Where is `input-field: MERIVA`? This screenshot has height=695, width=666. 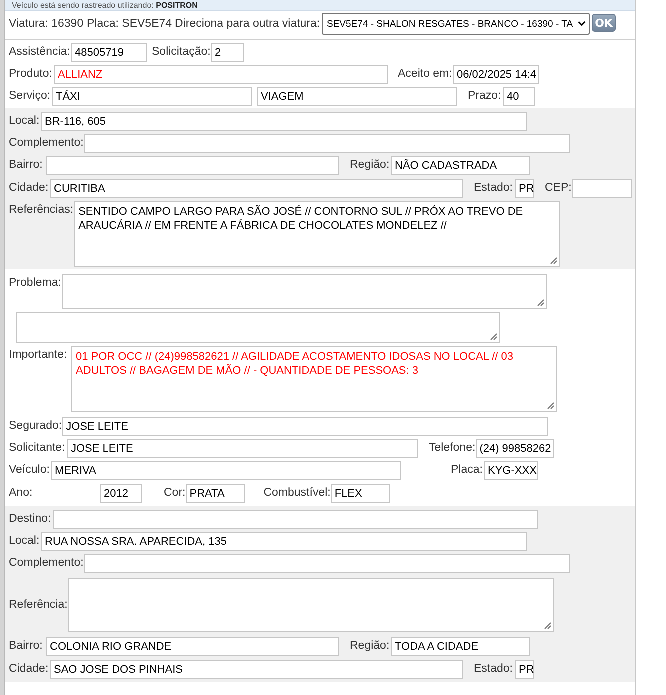
input-field: MERIVA is located at coordinates (226, 470).